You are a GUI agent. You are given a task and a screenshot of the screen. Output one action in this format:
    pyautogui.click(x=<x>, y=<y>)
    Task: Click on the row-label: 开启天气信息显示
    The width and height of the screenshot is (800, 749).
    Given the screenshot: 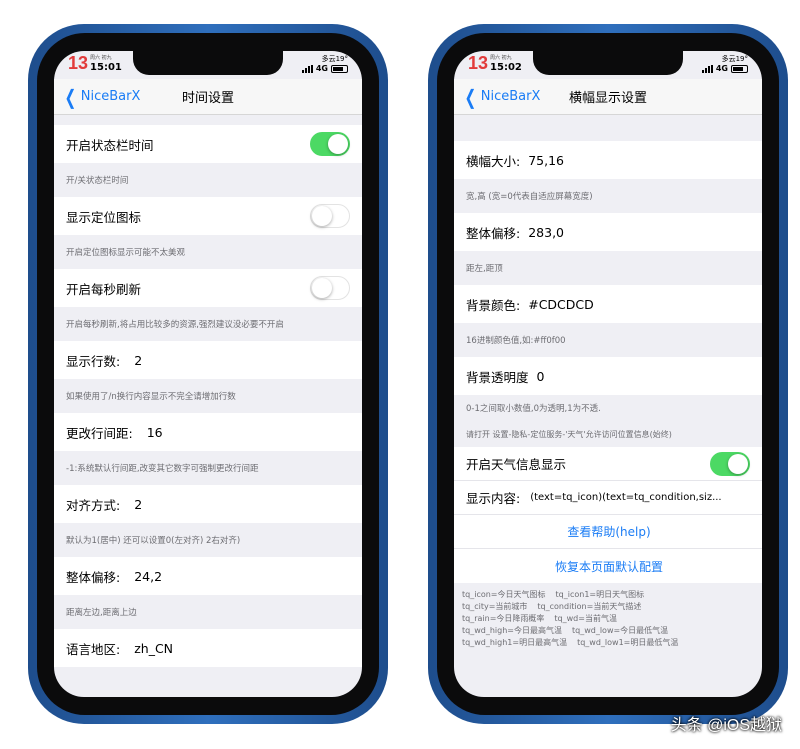 What is the action you would take?
    pyautogui.click(x=516, y=464)
    